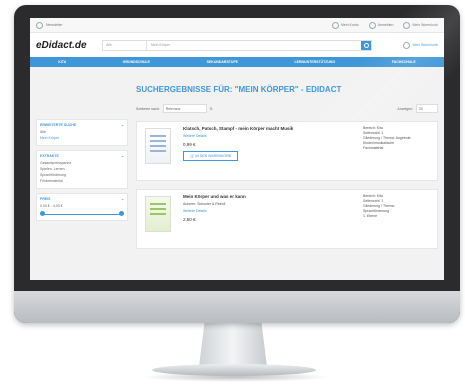  Describe the element at coordinates (136, 62) in the screenshot. I see `nav-item-grundschule: GRUNDSCHULE` at that location.